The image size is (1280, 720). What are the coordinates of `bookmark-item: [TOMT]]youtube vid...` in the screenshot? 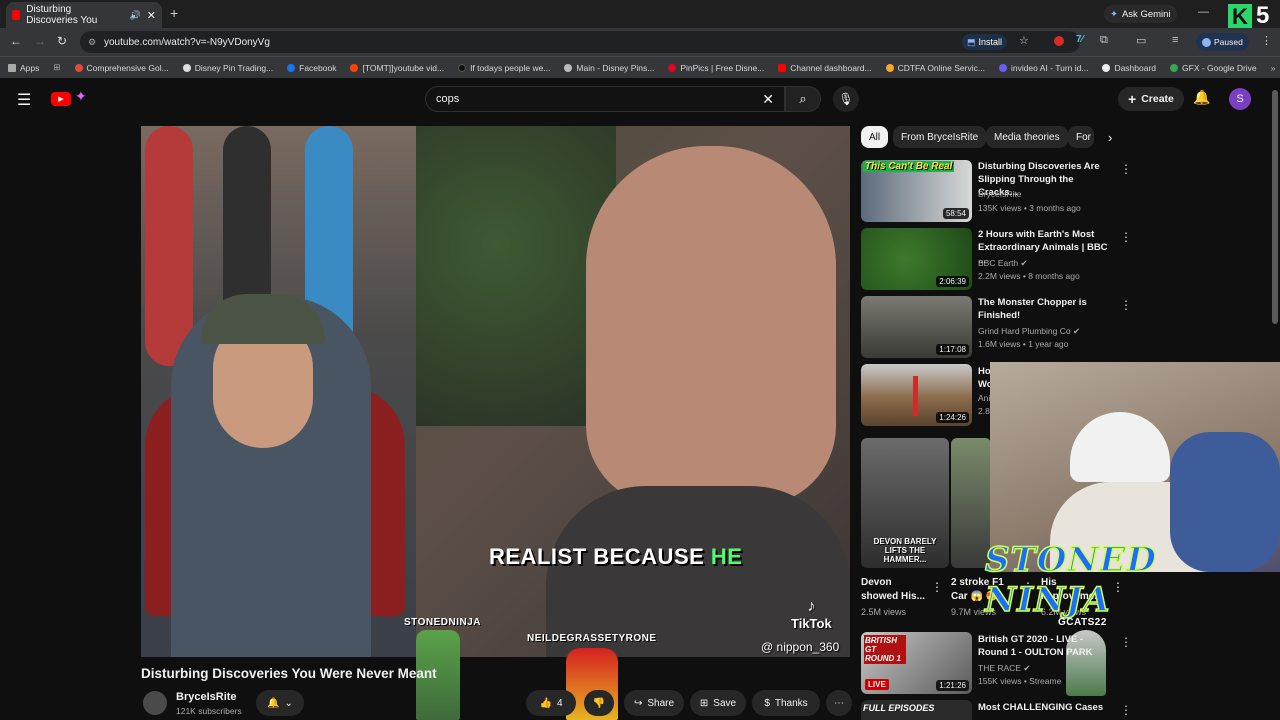 It's located at (397, 68).